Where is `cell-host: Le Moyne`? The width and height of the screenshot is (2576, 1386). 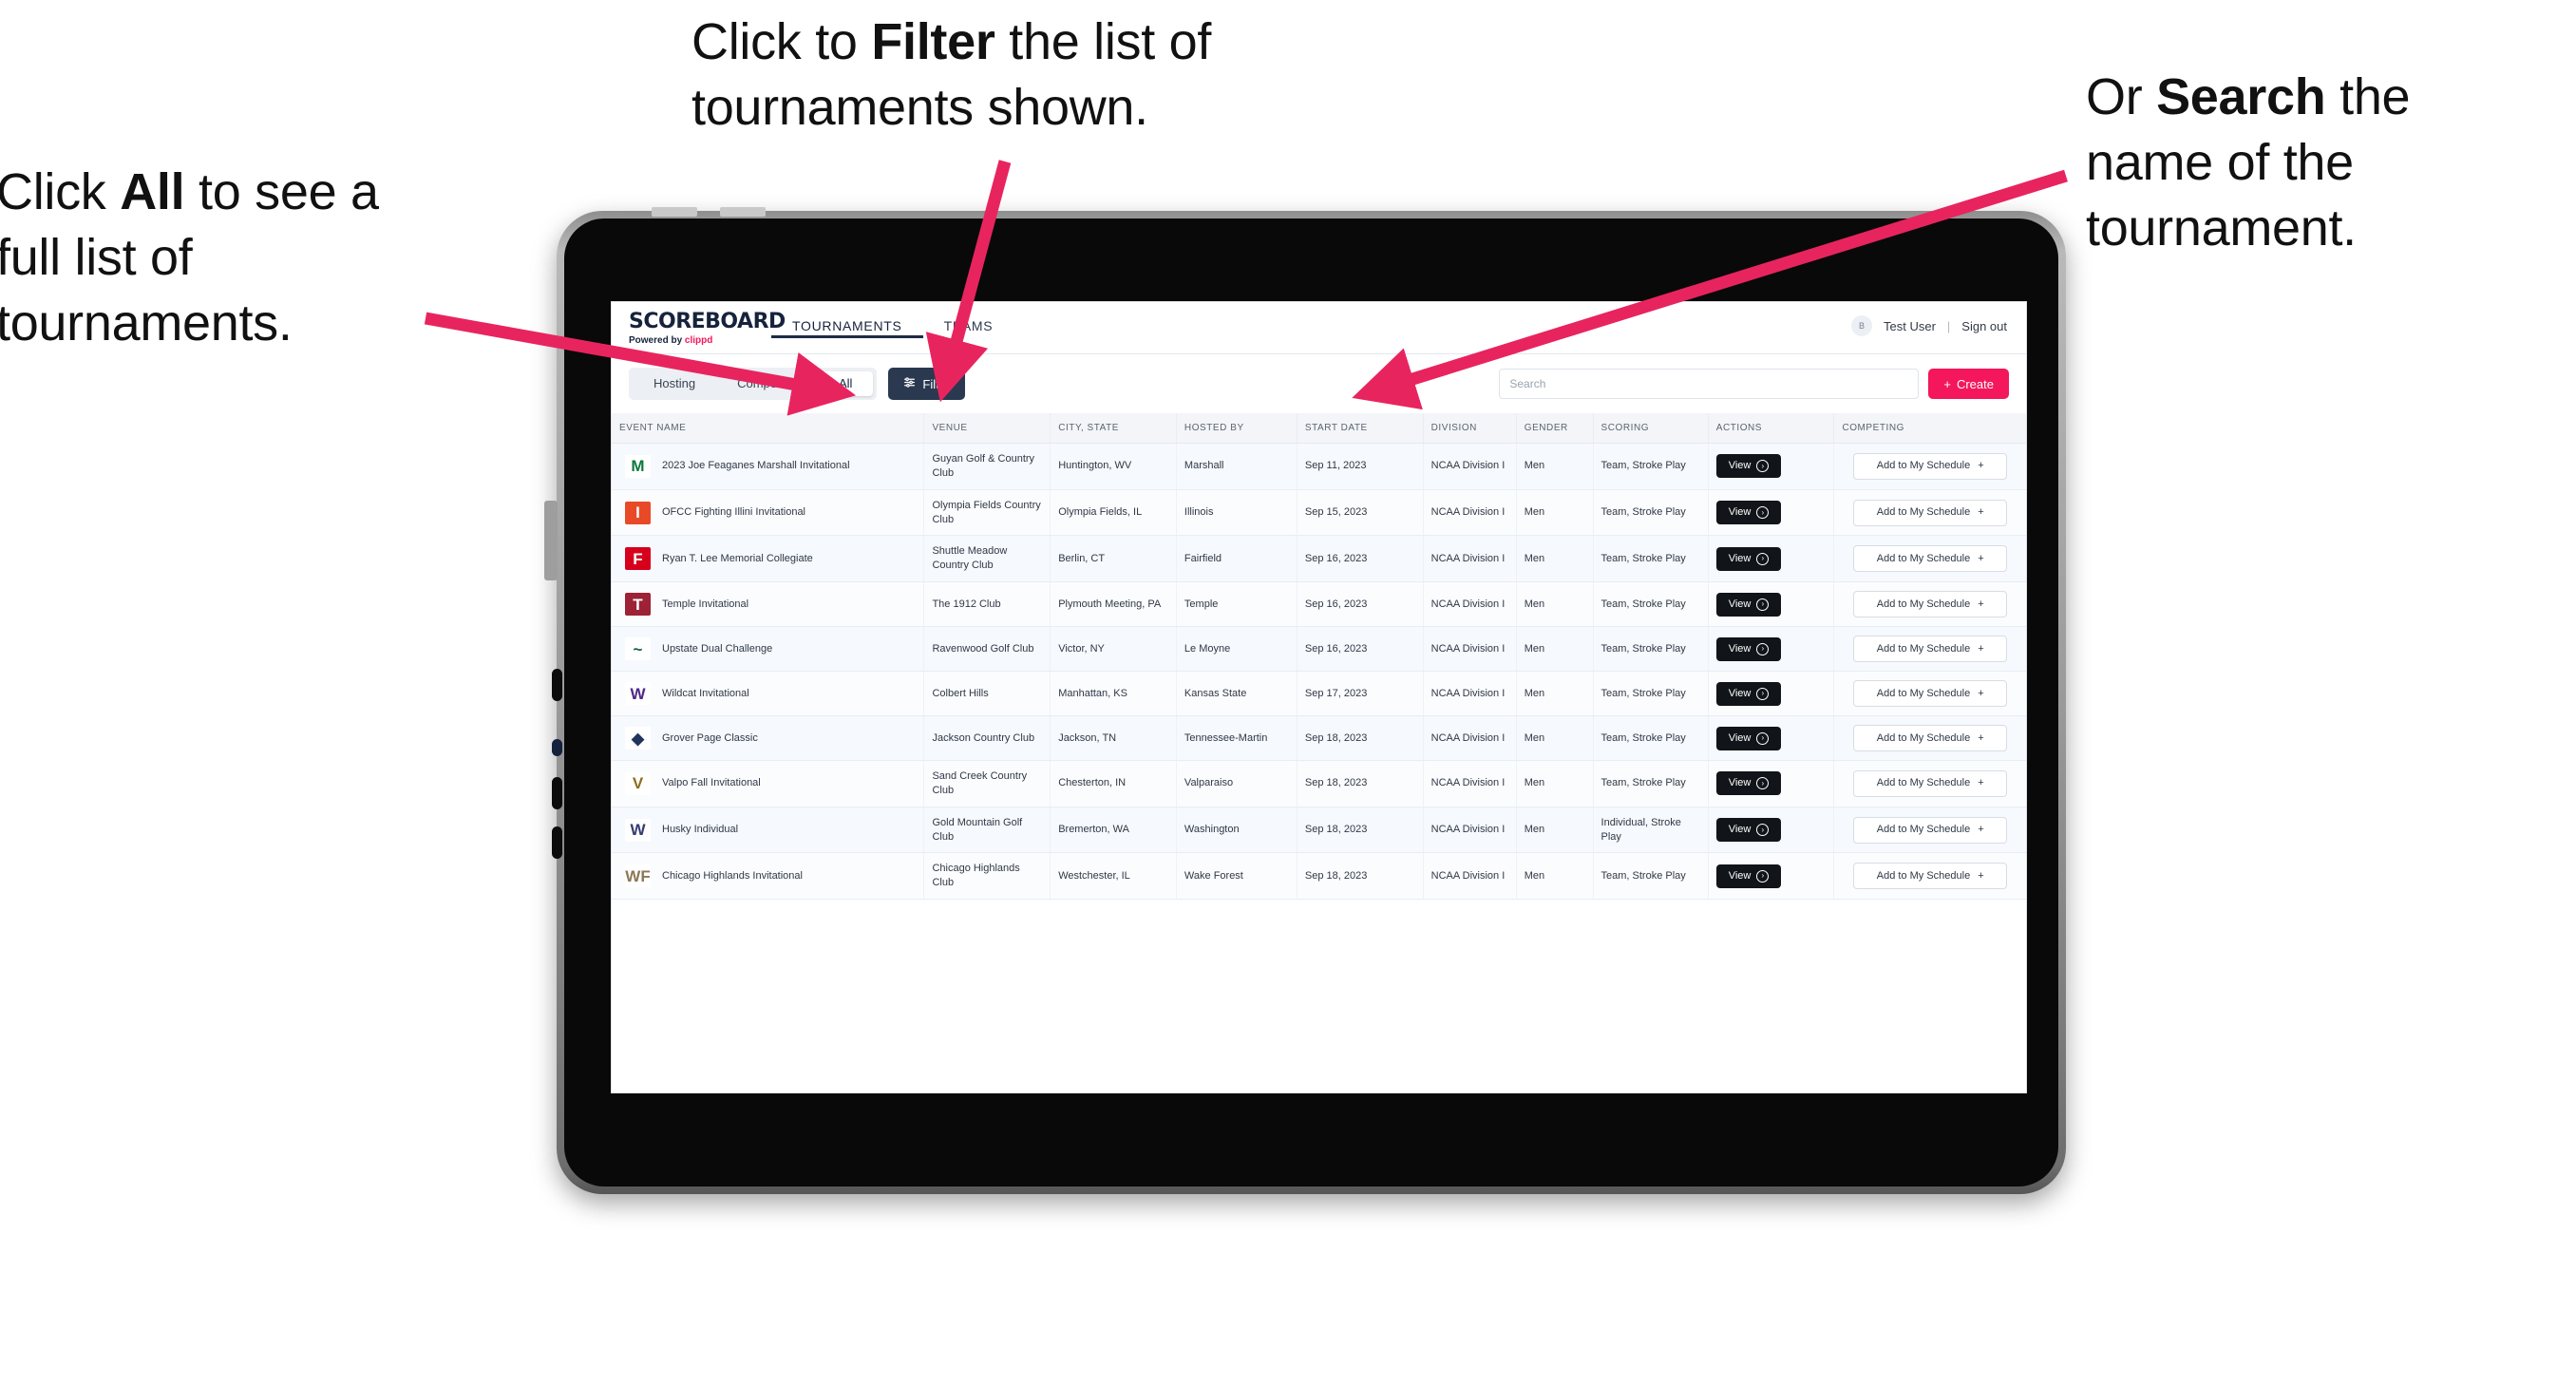 cell-host: Le Moyne is located at coordinates (1236, 649).